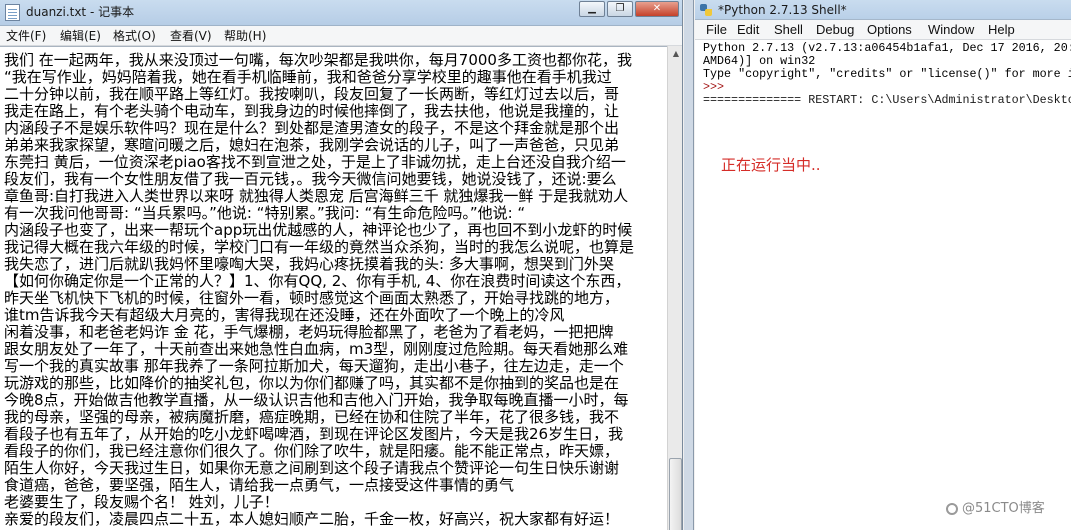  What do you see at coordinates (748, 30) in the screenshot?
I see `menu-edit: Edit` at bounding box center [748, 30].